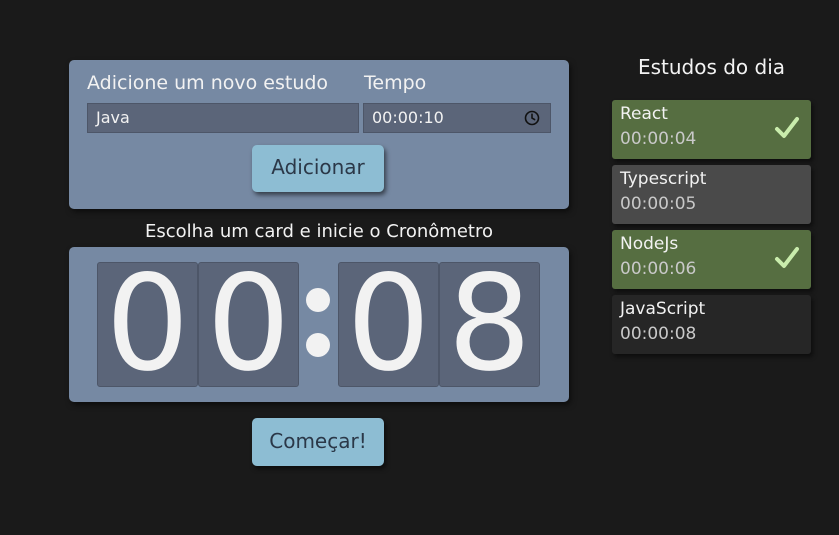  What do you see at coordinates (318, 345) in the screenshot?
I see `colon-bottom-dot` at bounding box center [318, 345].